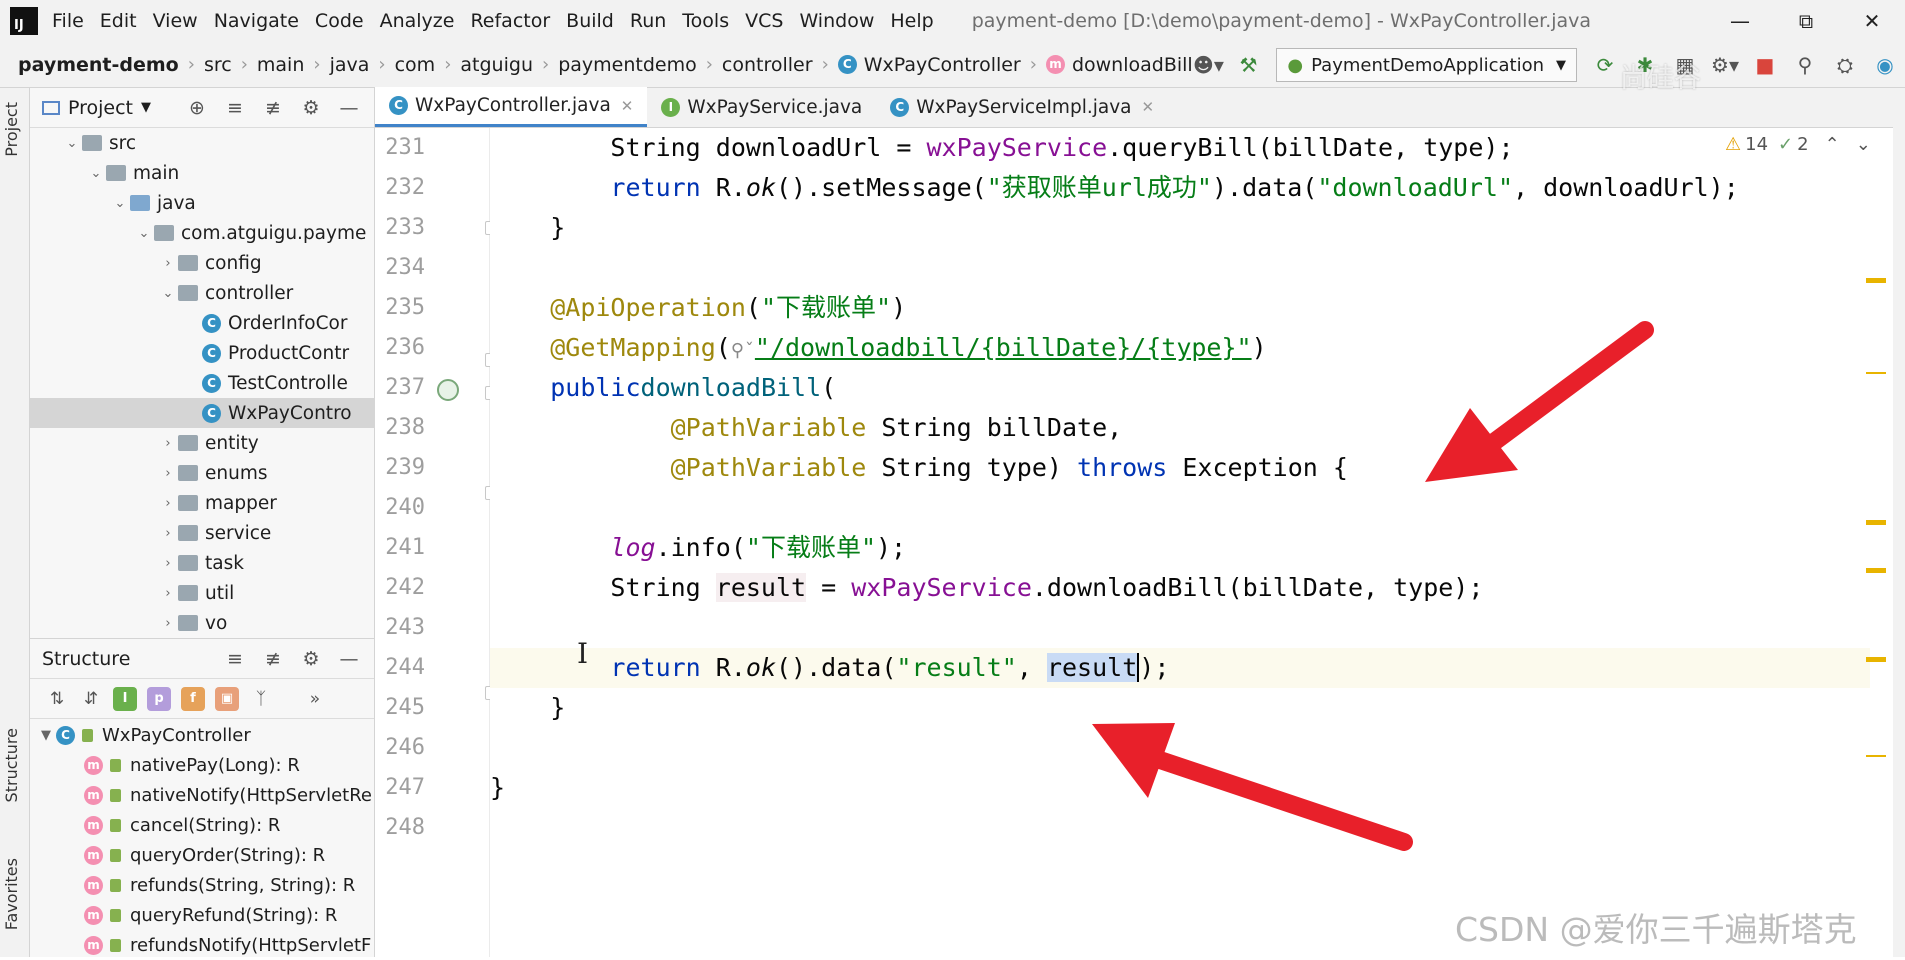 The width and height of the screenshot is (1905, 960). Describe the element at coordinates (1656, 929) in the screenshot. I see `watermark-text: CSDN @爱你三千遍斯塔克` at that location.